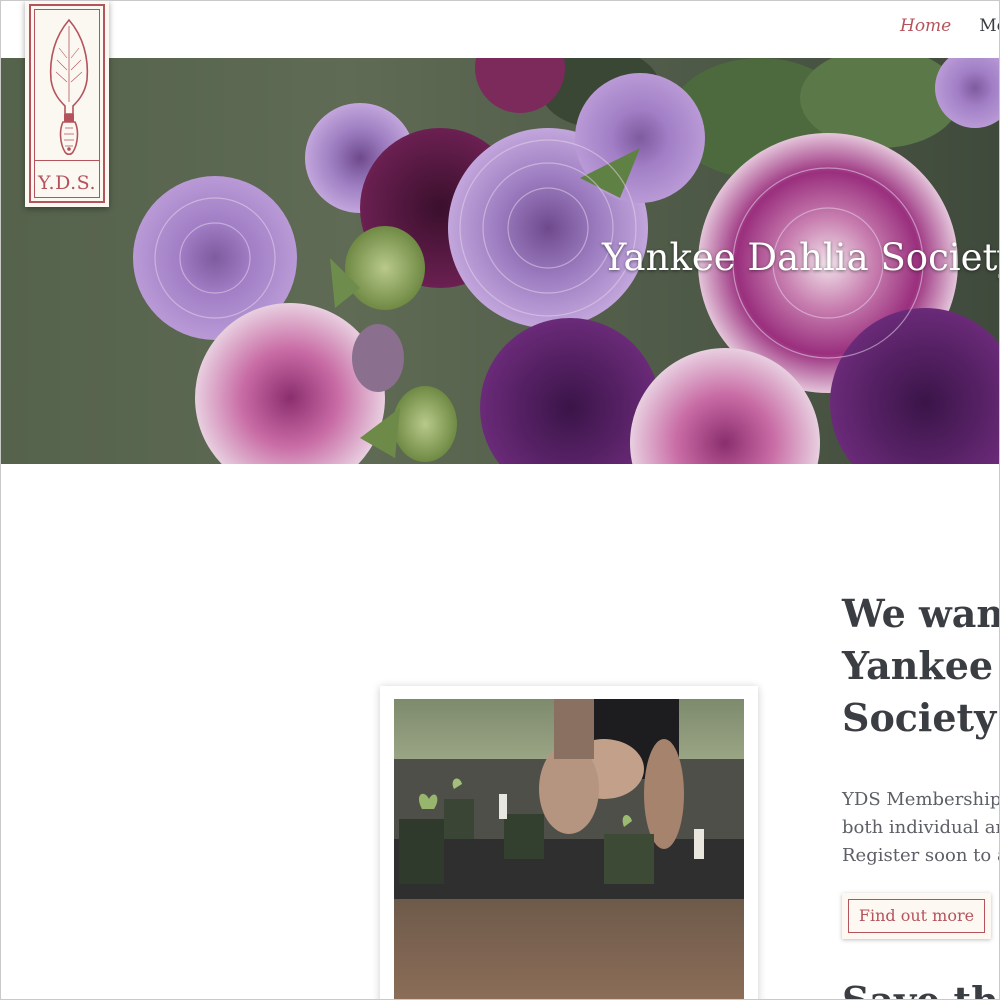 This screenshot has width=1000, height=1000. What do you see at coordinates (69, 87) in the screenshot?
I see `trowel-icon` at bounding box center [69, 87].